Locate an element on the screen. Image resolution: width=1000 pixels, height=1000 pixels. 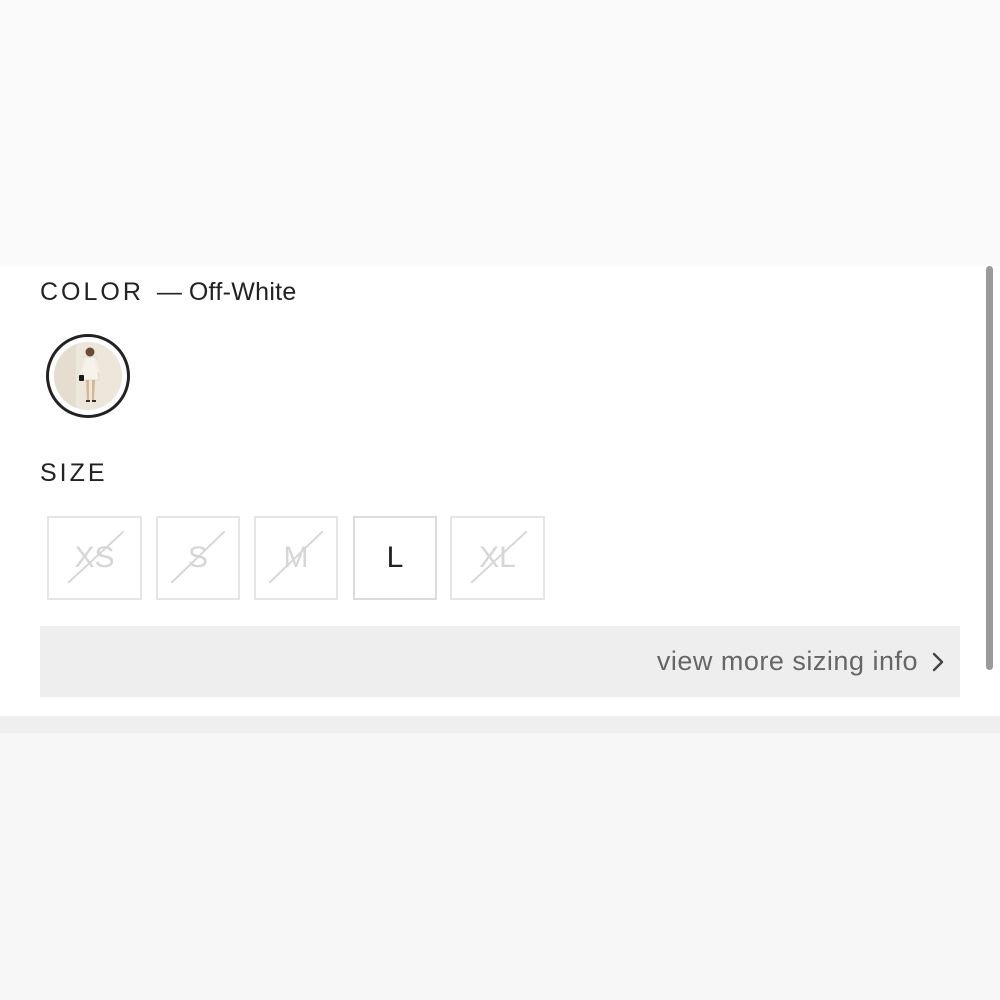
model-thumbnail-image is located at coordinates (88, 376).